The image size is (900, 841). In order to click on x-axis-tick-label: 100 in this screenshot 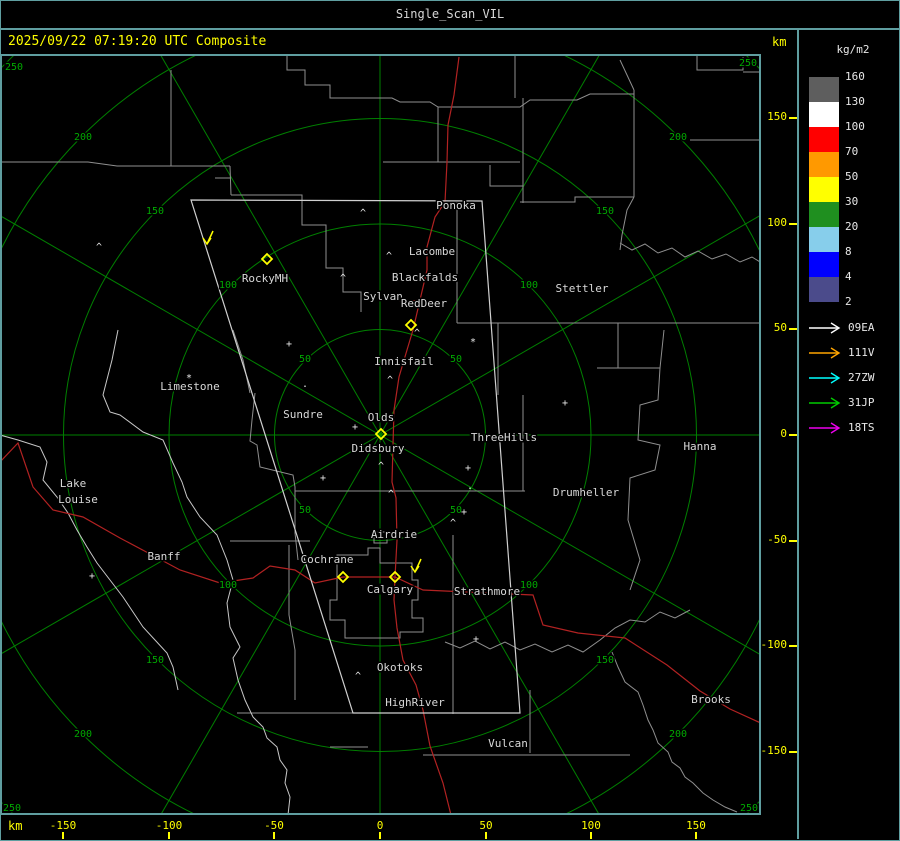, I will do `click(591, 825)`.